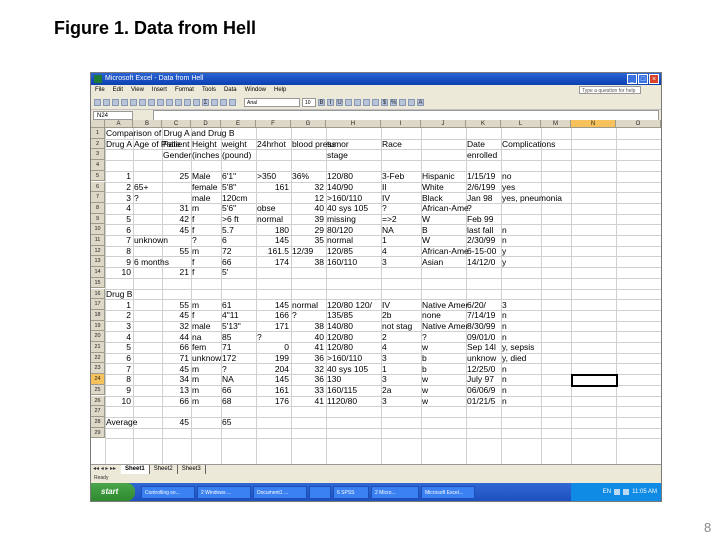 Image resolution: width=720 pixels, height=540 pixels. Describe the element at coordinates (236, 155) in the screenshot. I see `cell: (pound)` at that location.